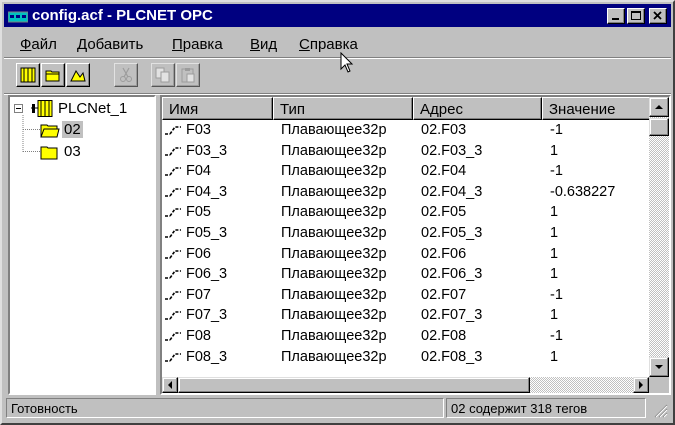  I want to click on table-row: F08_3 Плавающее32р 02.F08_3 1, so click(405, 358).